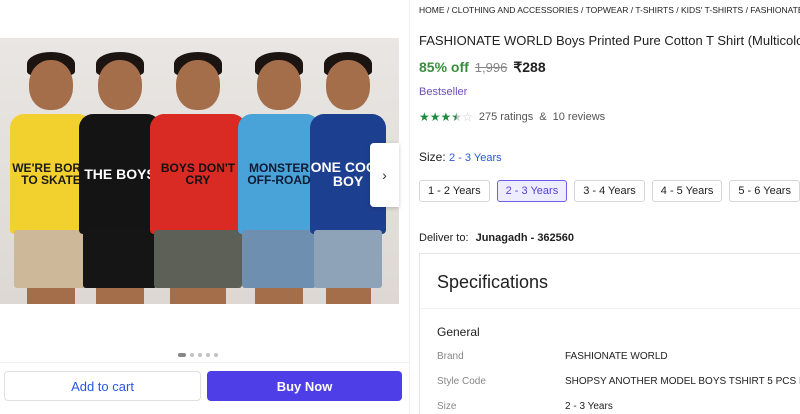 The image size is (800, 414). What do you see at coordinates (589, 406) in the screenshot?
I see `spec-value: 2 - 3 Years` at bounding box center [589, 406].